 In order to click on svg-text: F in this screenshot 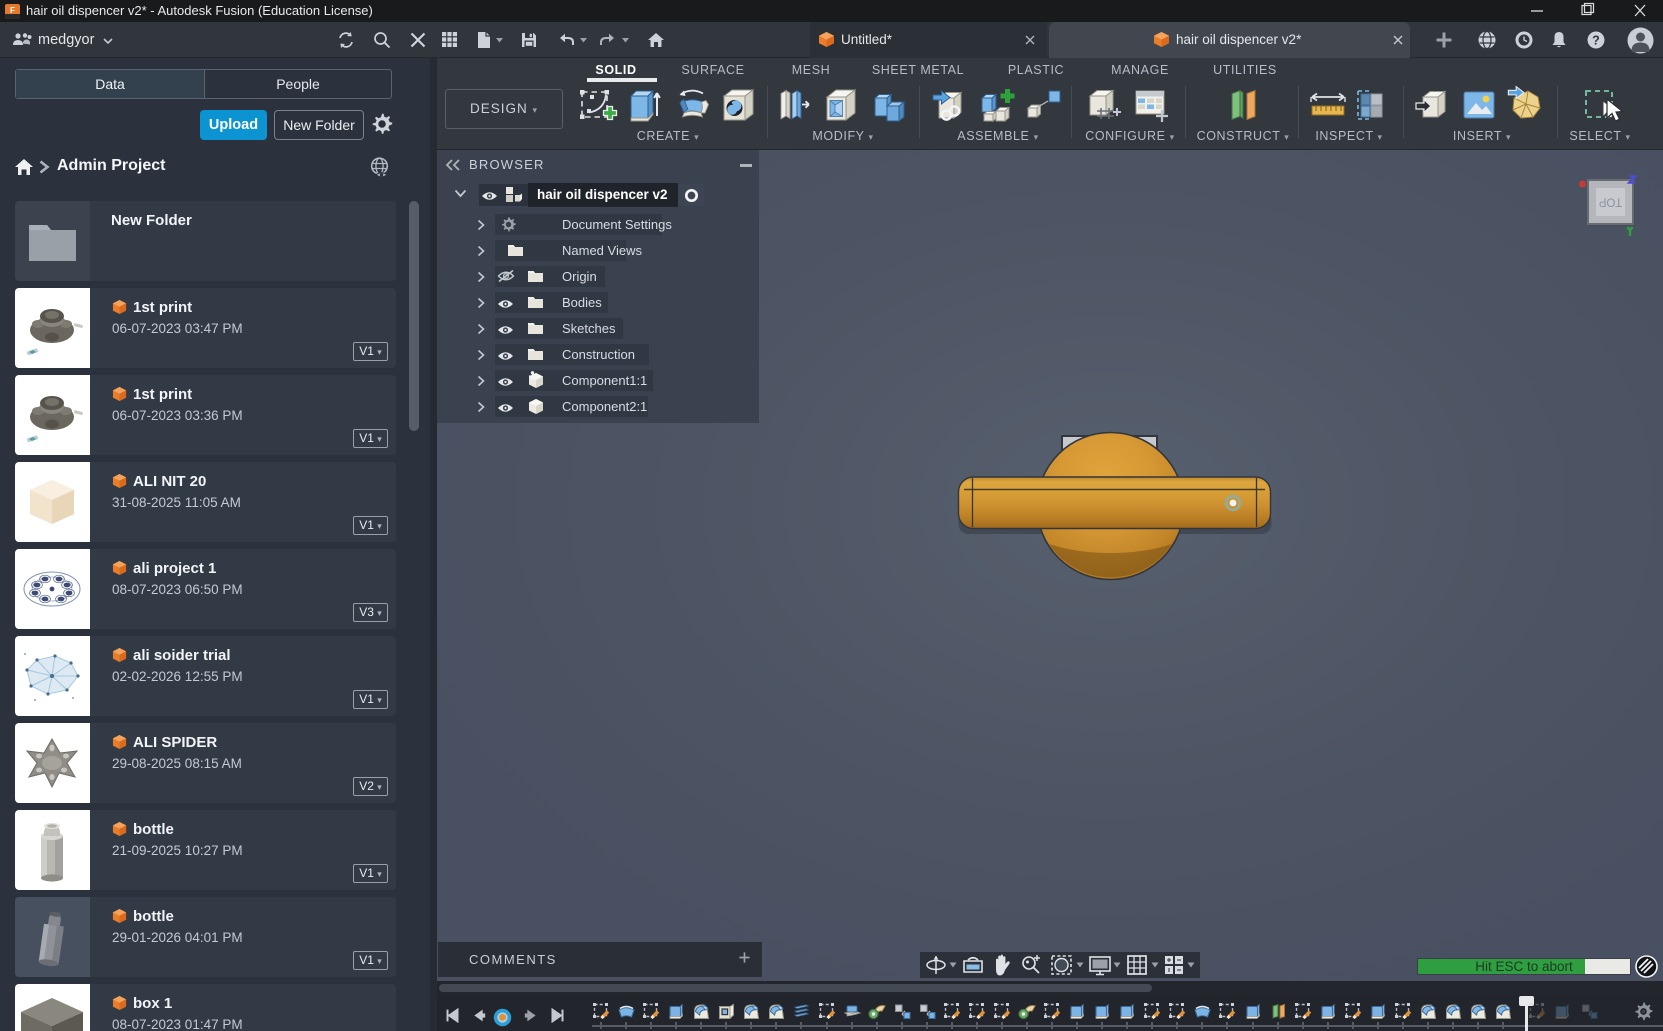, I will do `click(12, 10)`.